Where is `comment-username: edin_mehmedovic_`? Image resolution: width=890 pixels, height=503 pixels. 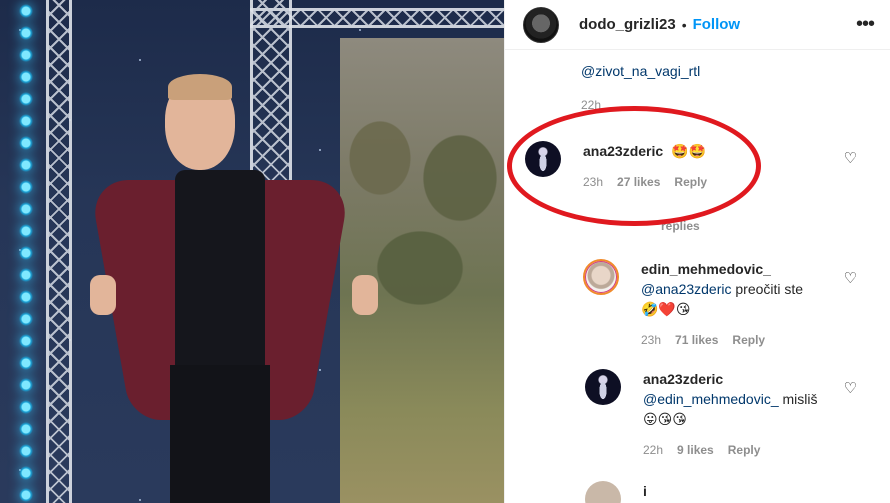
comment-username: edin_mehmedovic_ is located at coordinates (706, 269).